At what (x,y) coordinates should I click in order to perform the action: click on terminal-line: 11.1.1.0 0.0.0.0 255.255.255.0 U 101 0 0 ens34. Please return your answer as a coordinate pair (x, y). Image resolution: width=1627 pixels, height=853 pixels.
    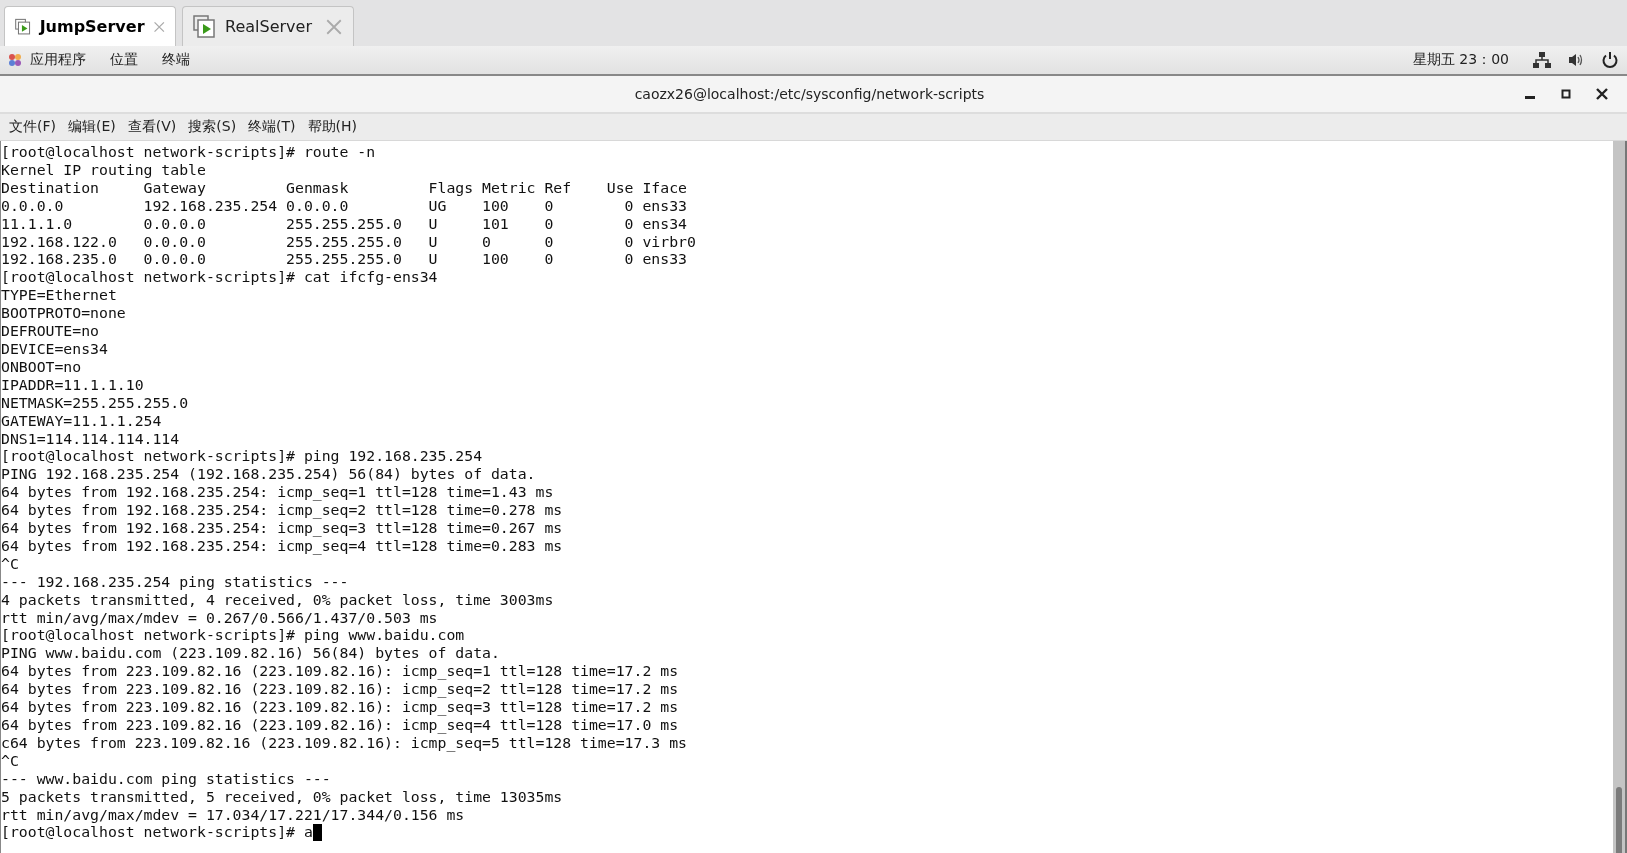
    Looking at the image, I should click on (344, 223).